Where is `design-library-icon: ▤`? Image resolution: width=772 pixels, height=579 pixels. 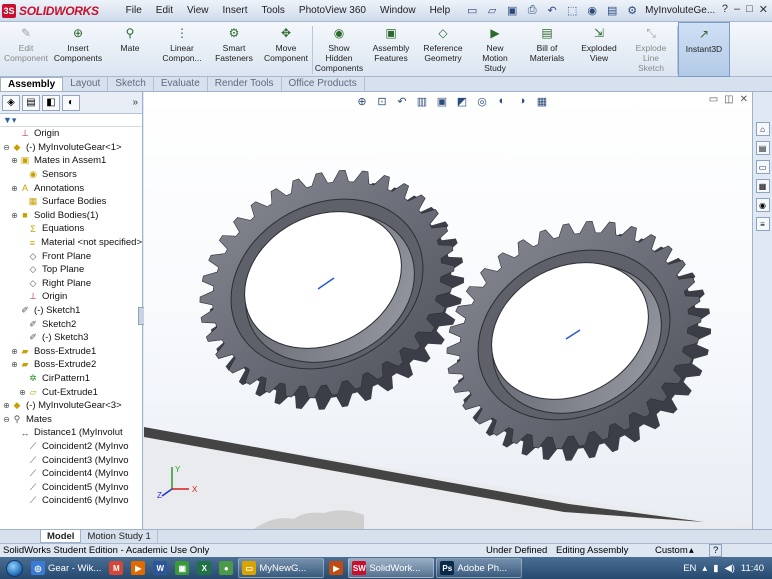 design-library-icon: ▤ is located at coordinates (762, 148).